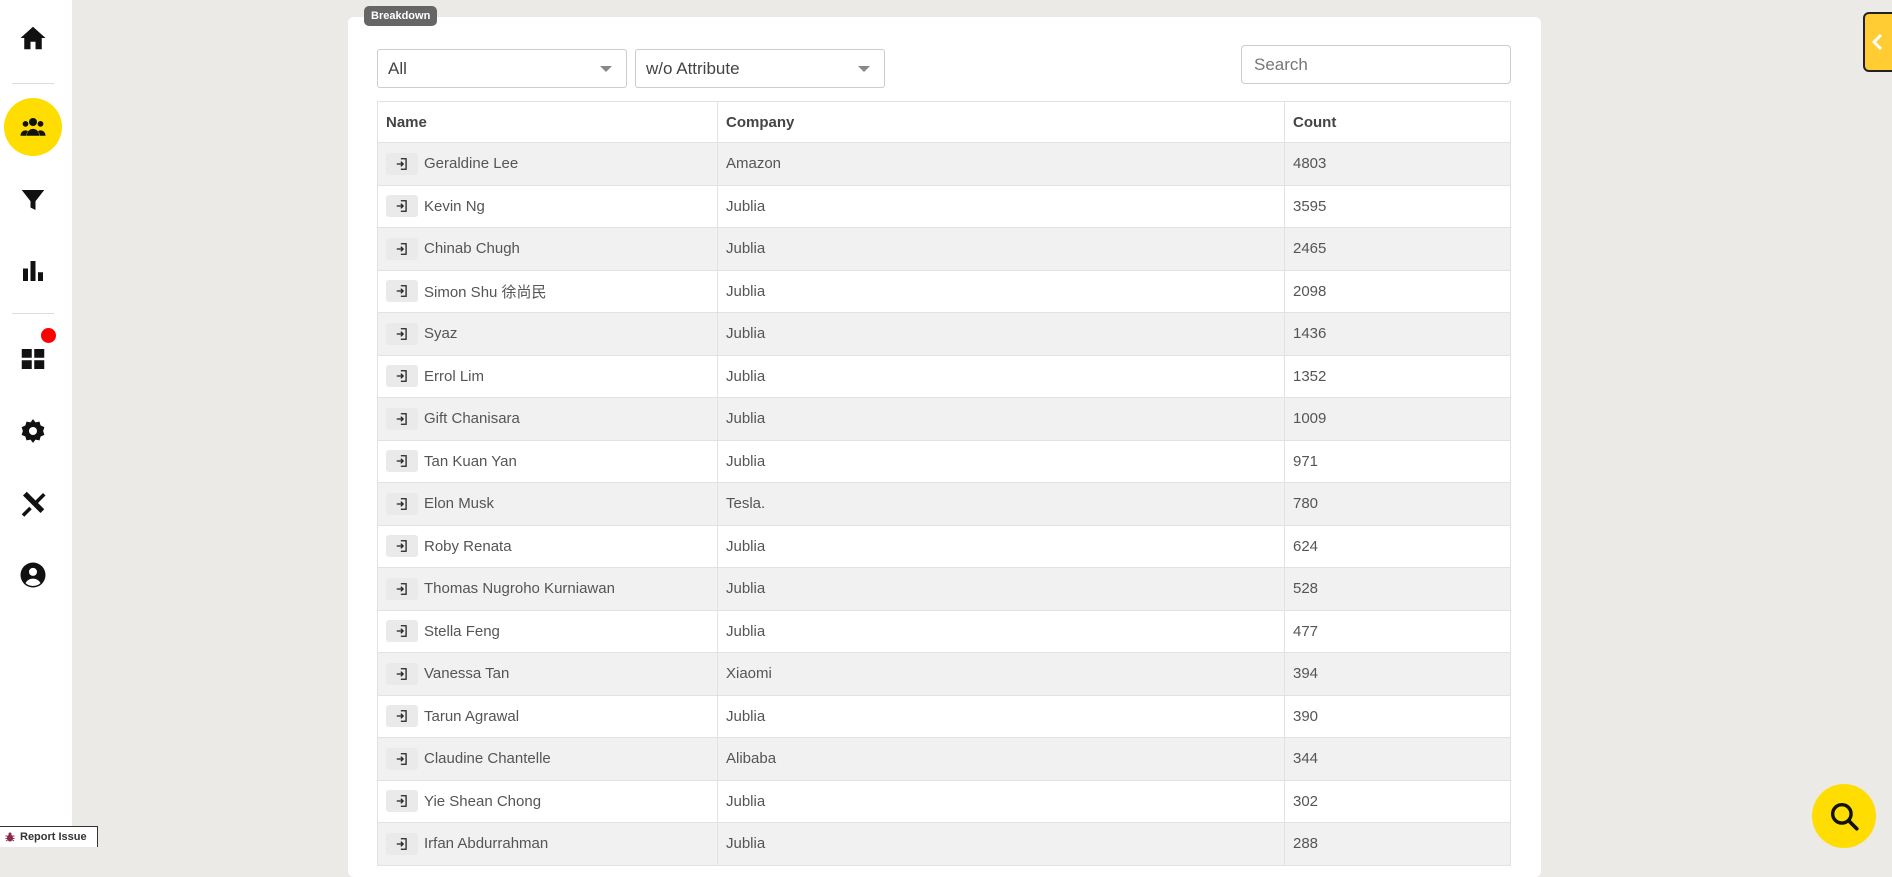 The height and width of the screenshot is (877, 1892). I want to click on cell-name: Irfan Abdurrahman, so click(547, 844).